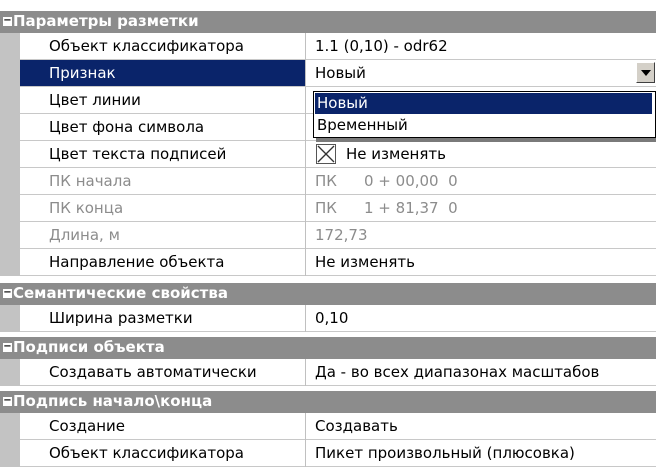 This screenshot has width=656, height=467. I want to click on row-sign: Признак Новый, so click(328, 73).